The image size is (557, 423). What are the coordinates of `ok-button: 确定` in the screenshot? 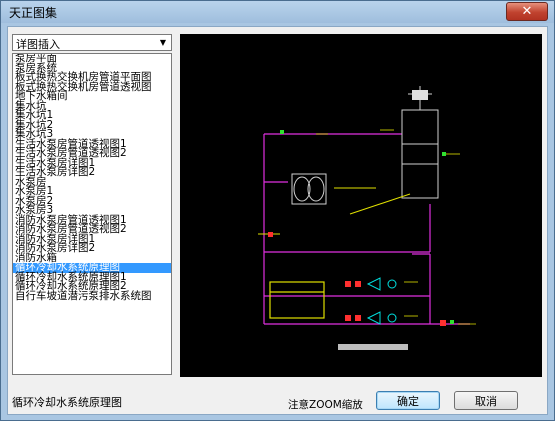 It's located at (408, 400).